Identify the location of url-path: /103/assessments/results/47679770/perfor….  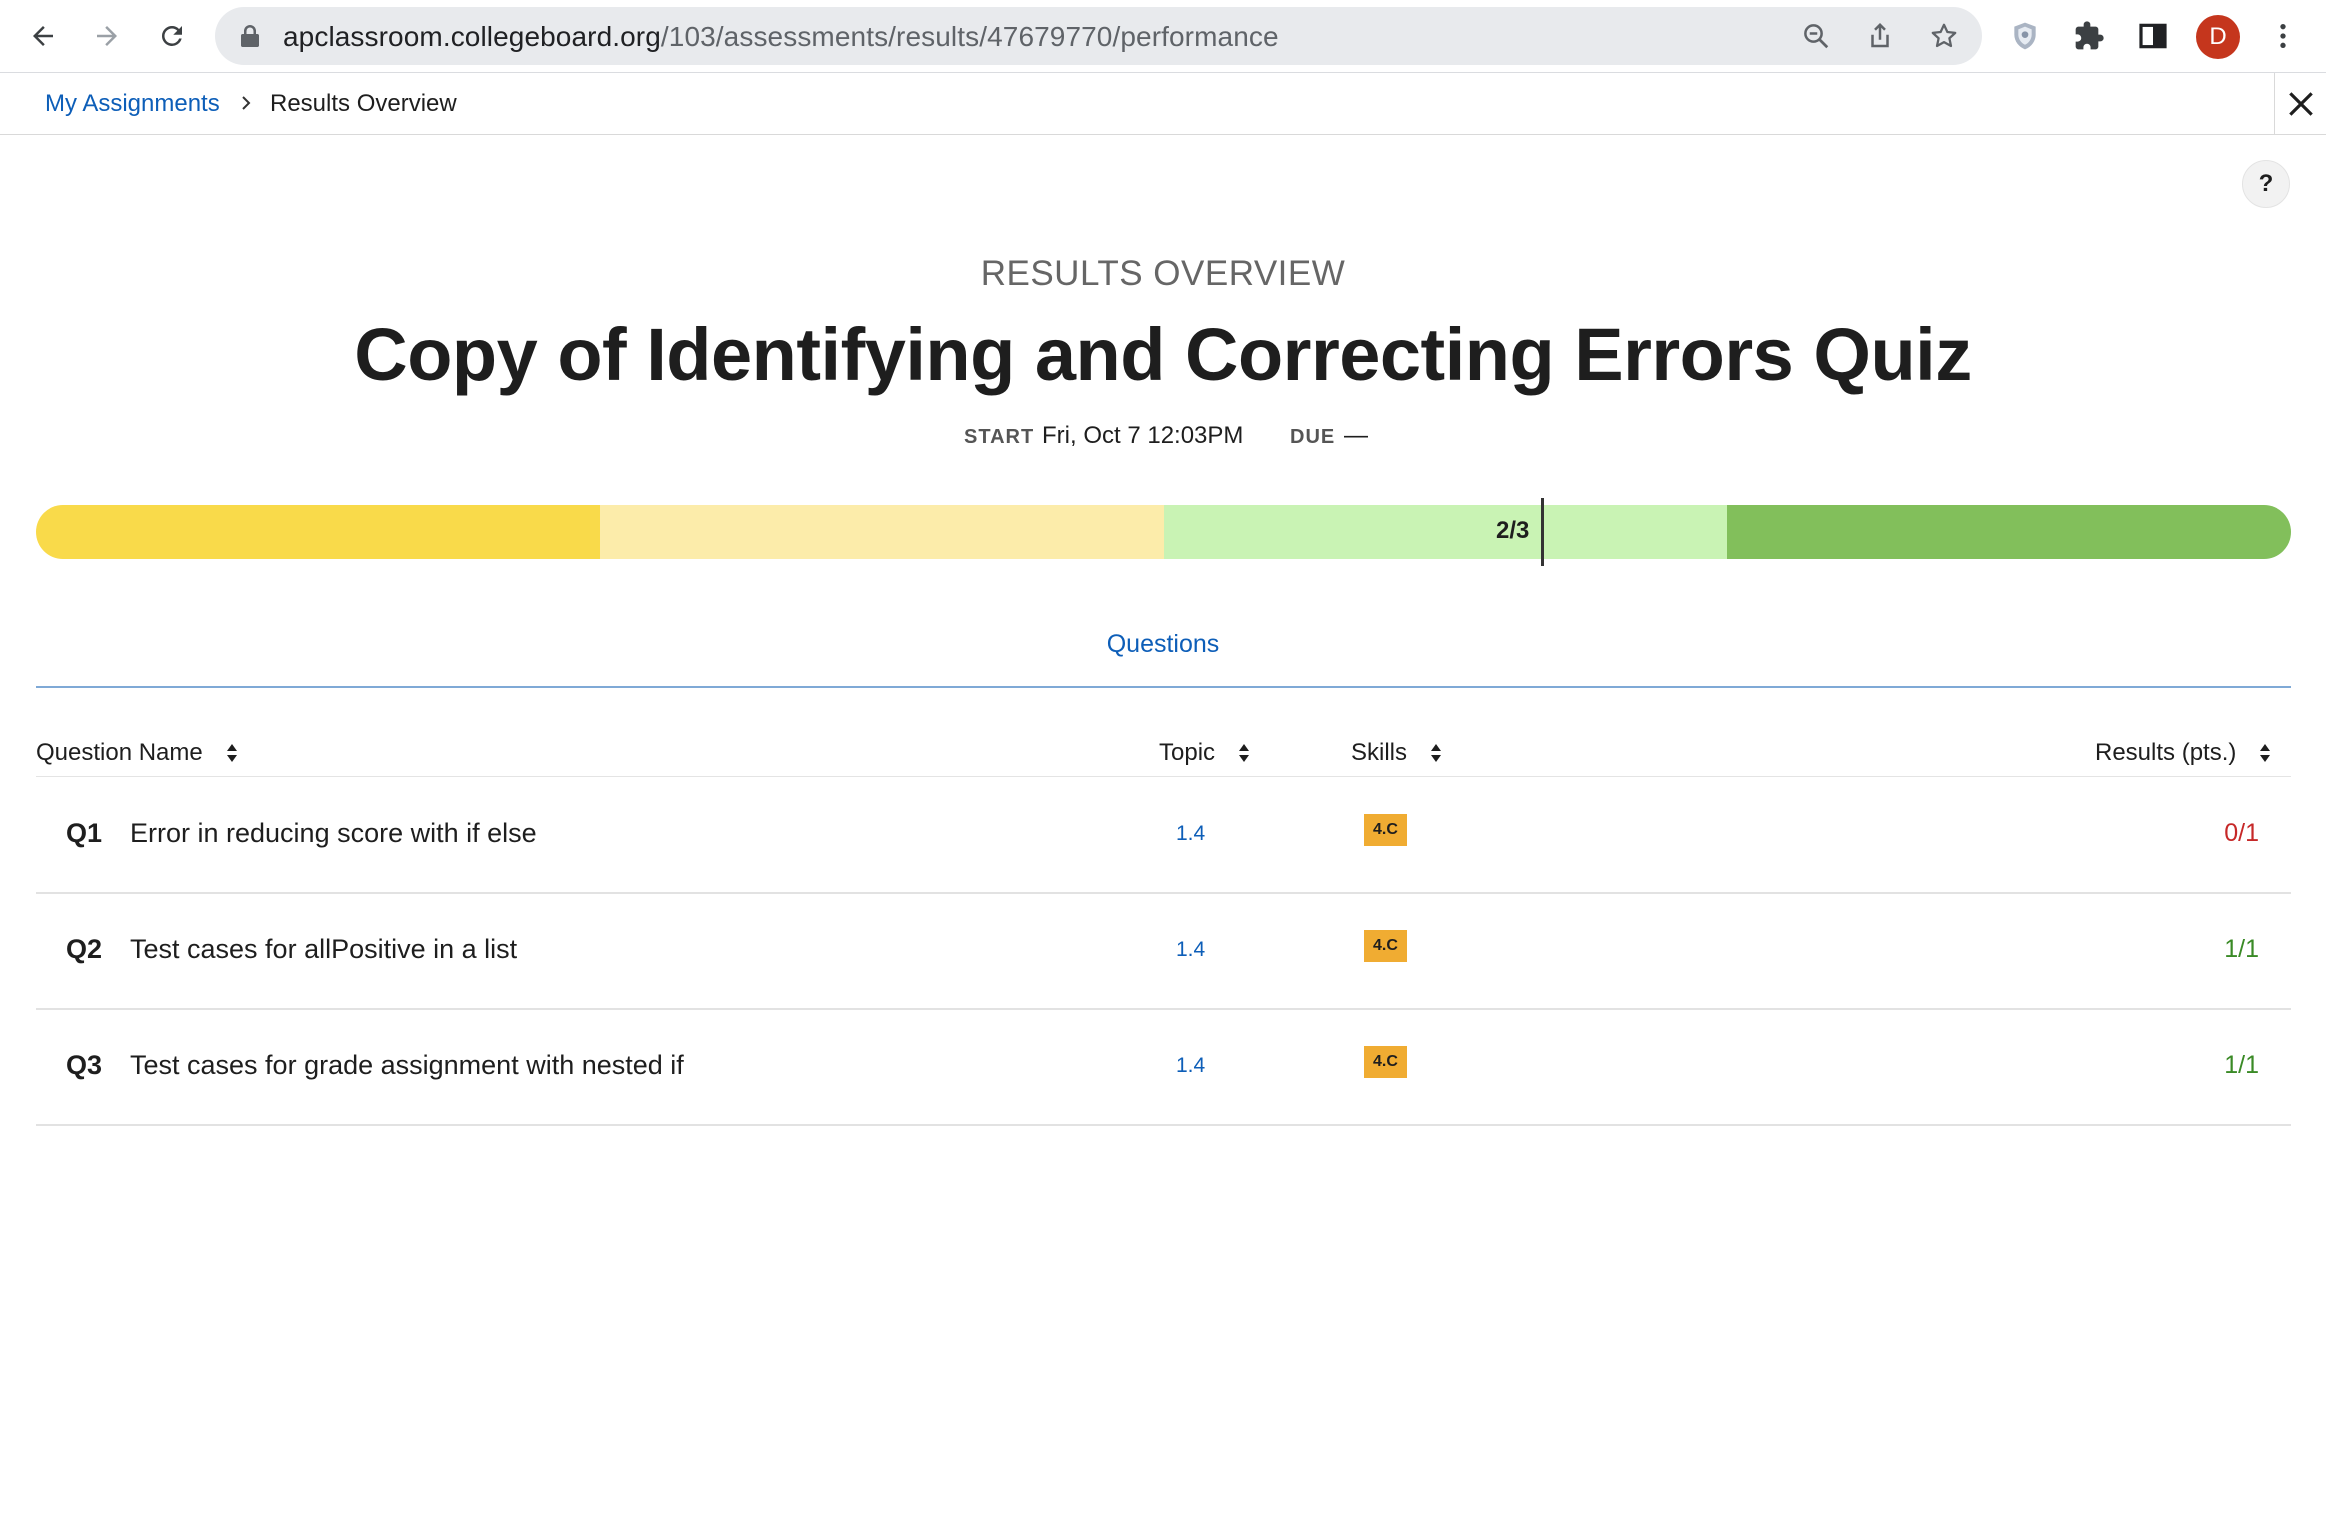
(969, 36).